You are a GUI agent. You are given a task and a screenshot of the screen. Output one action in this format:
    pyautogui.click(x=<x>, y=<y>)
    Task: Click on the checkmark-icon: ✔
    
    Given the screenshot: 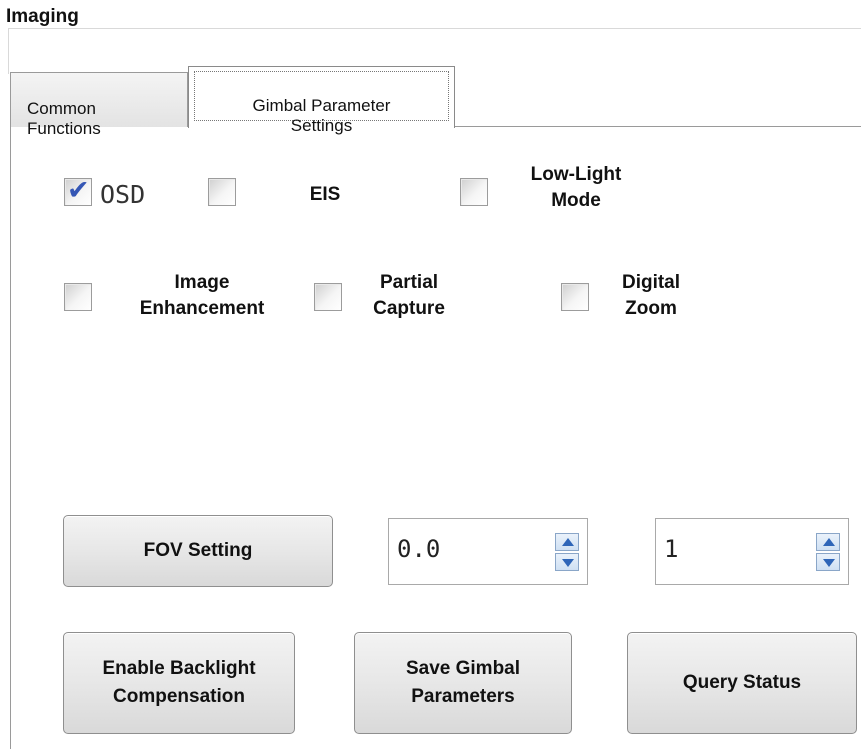 What is the action you would take?
    pyautogui.click(x=78, y=190)
    